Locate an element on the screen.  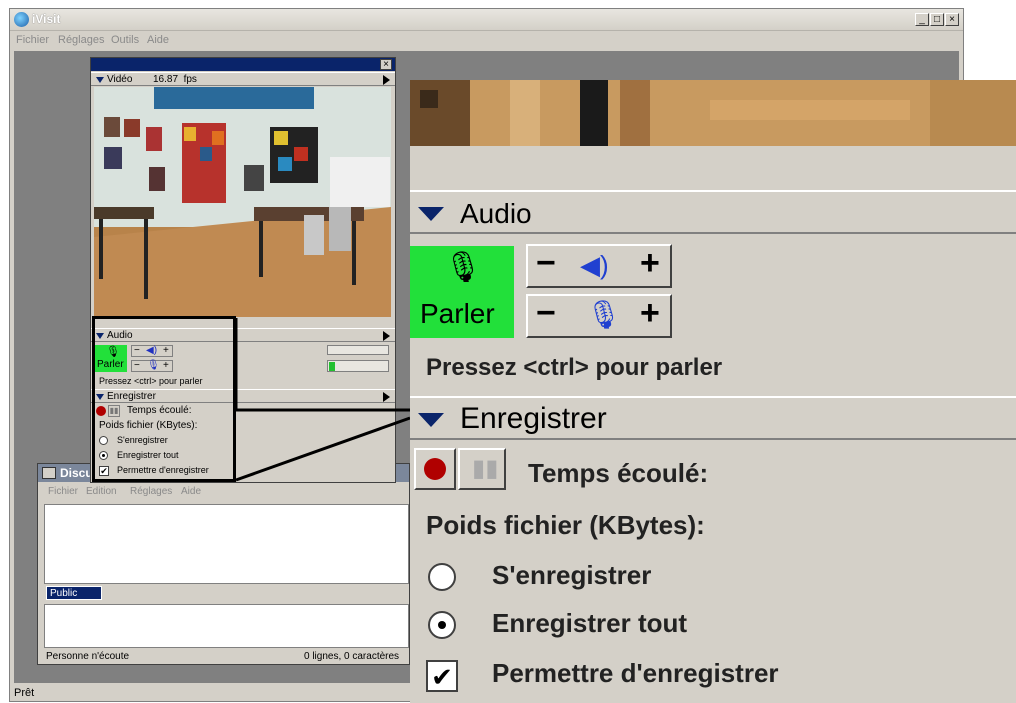
zoom-speaker-up: + is located at coordinates (650, 263).